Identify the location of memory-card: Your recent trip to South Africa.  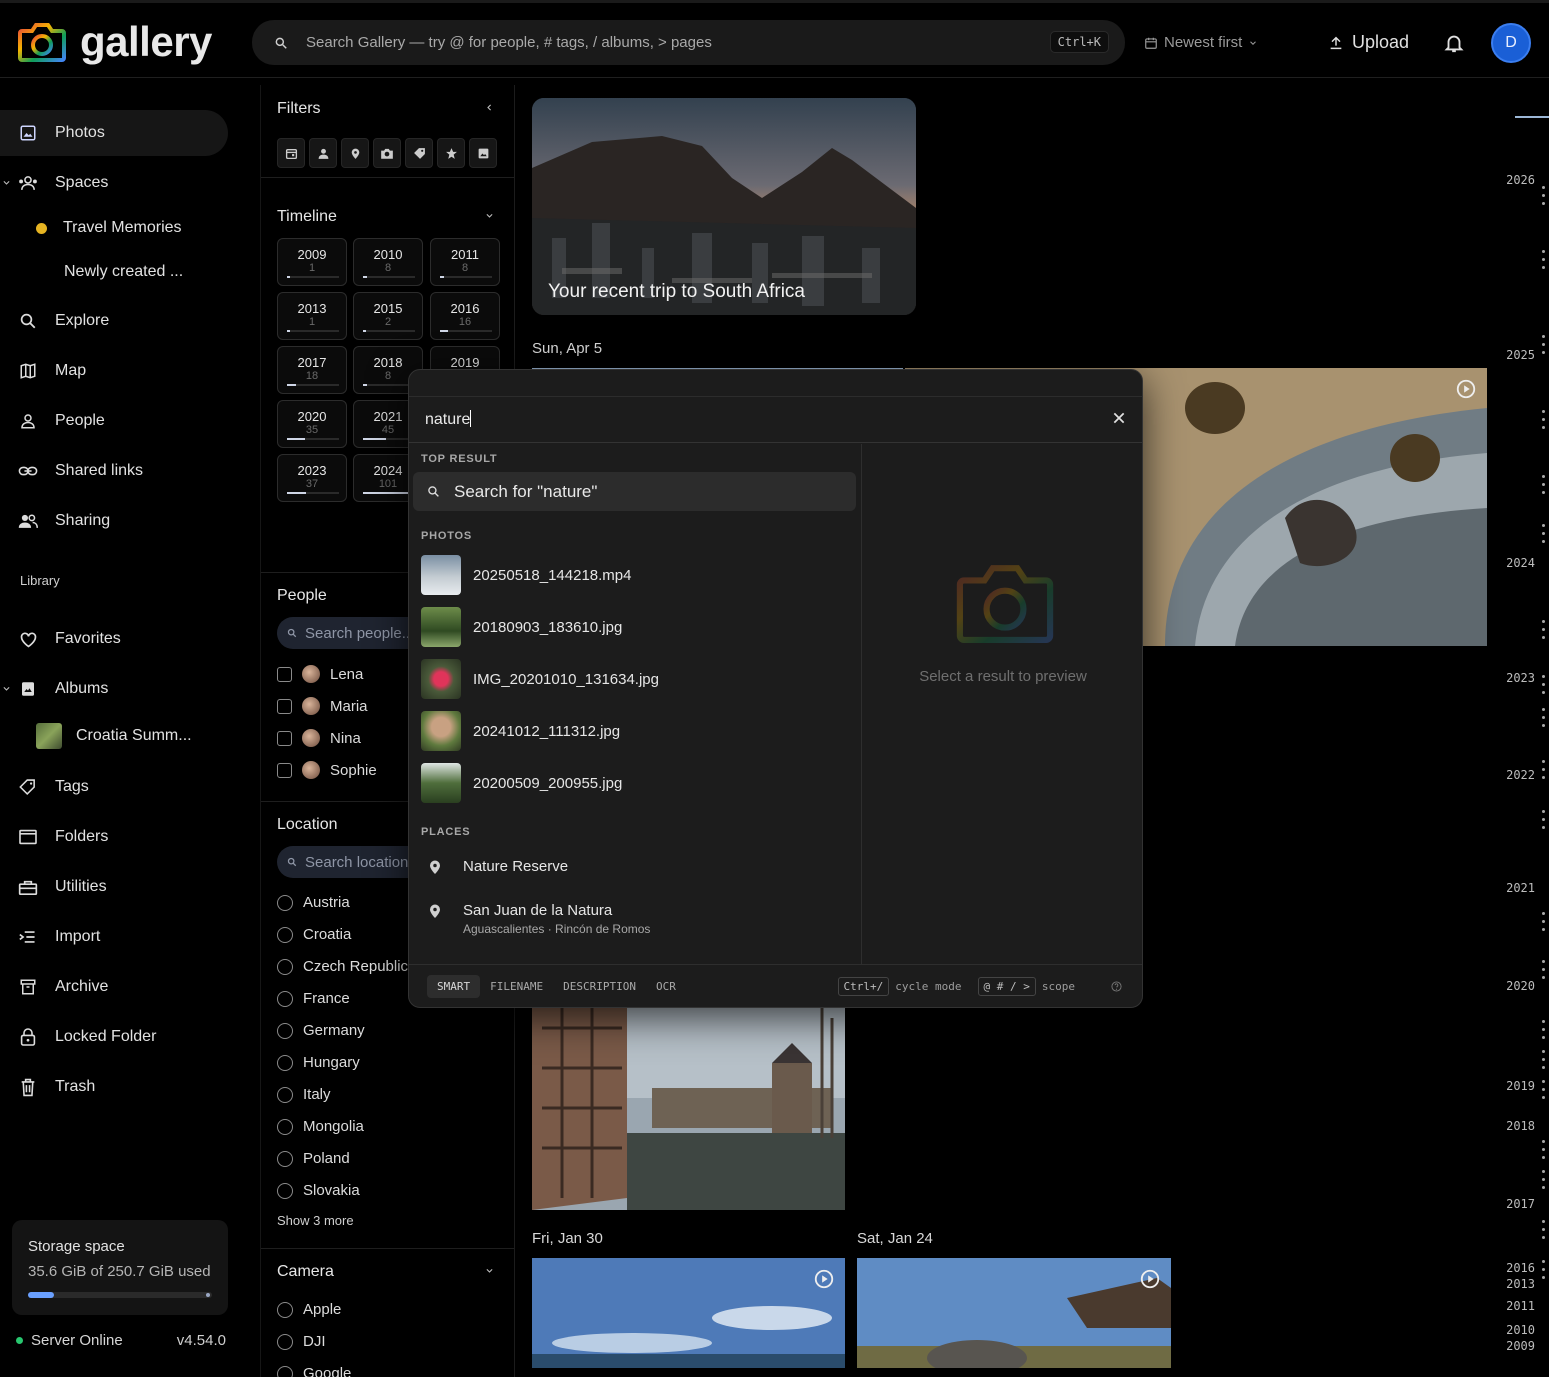
(724, 206).